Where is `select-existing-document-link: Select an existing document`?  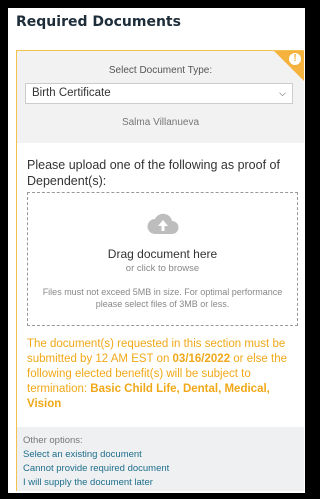 select-existing-document-link: Select an existing document is located at coordinates (82, 454).